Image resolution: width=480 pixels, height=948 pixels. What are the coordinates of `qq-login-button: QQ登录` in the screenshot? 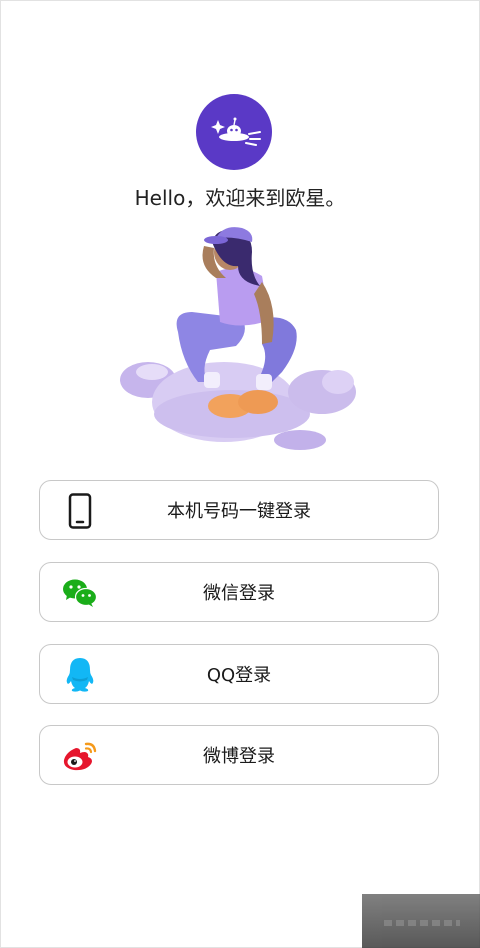 It's located at (239, 674).